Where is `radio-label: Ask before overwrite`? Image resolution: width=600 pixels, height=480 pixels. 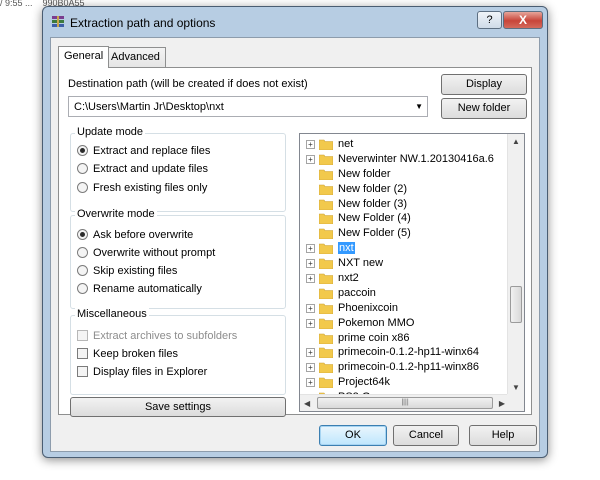
radio-label: Ask before overwrite is located at coordinates (143, 235).